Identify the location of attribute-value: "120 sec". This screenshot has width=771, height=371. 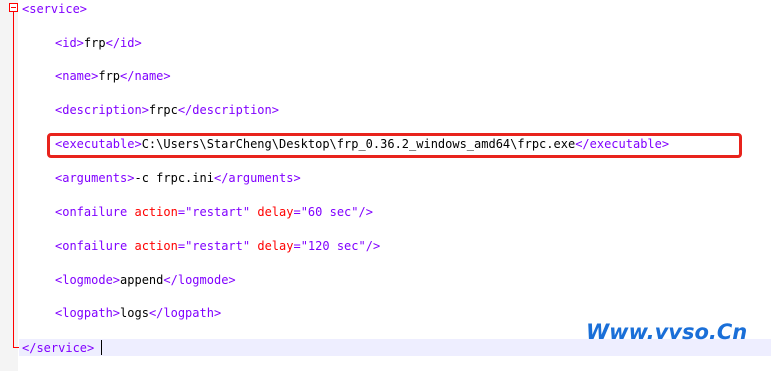
(333, 246).